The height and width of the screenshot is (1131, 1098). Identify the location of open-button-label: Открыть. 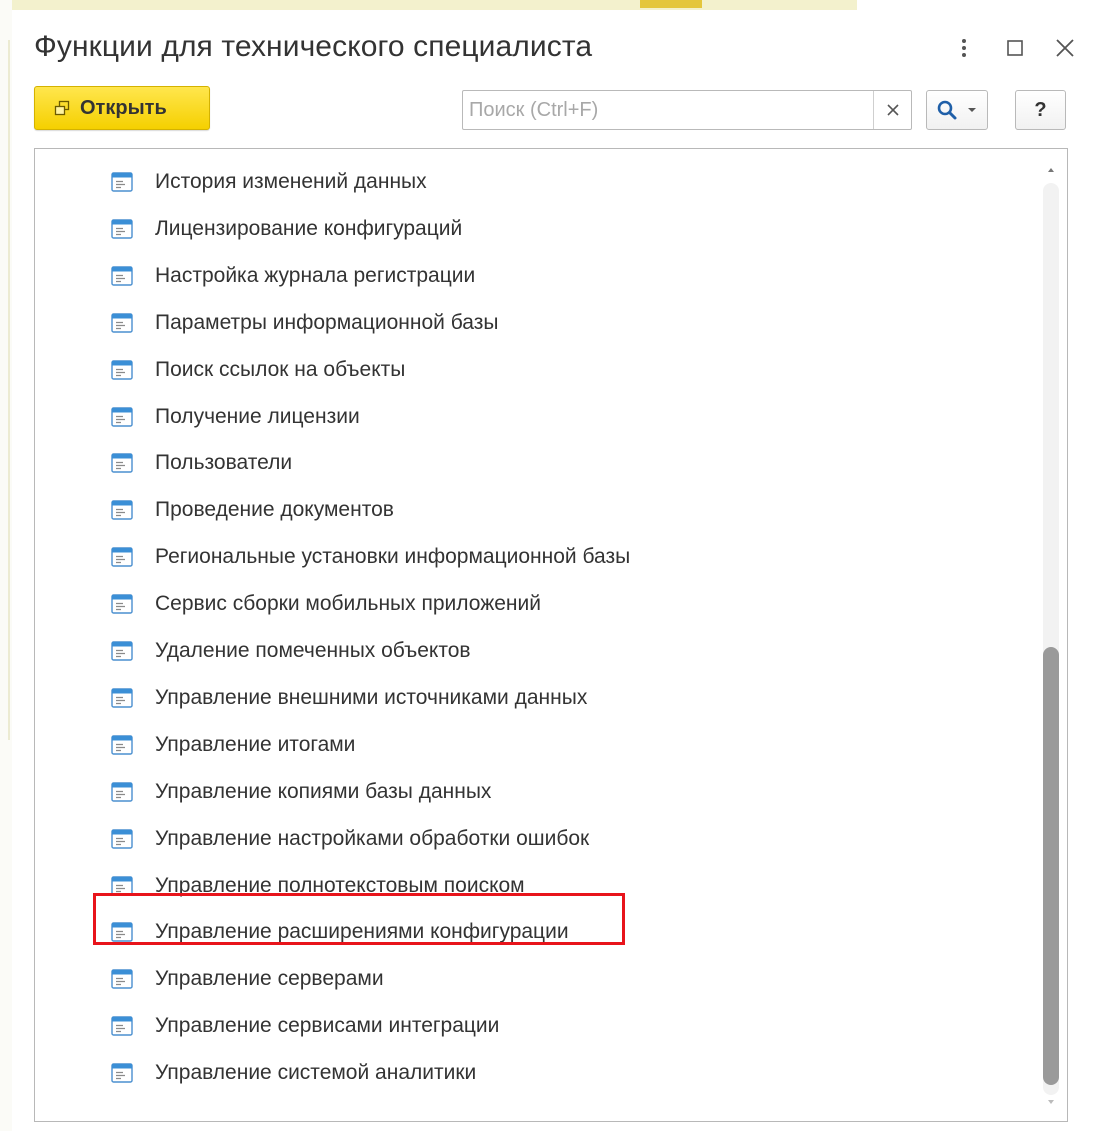
(123, 107).